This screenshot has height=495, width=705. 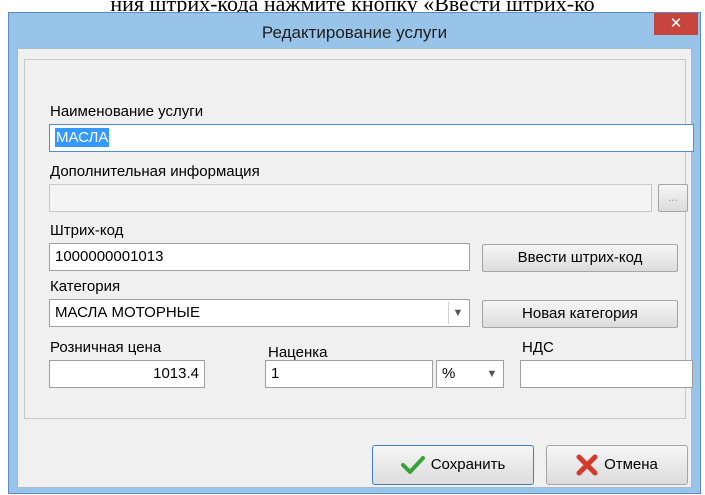 What do you see at coordinates (449, 373) in the screenshot?
I see `markup-unit-value: %` at bounding box center [449, 373].